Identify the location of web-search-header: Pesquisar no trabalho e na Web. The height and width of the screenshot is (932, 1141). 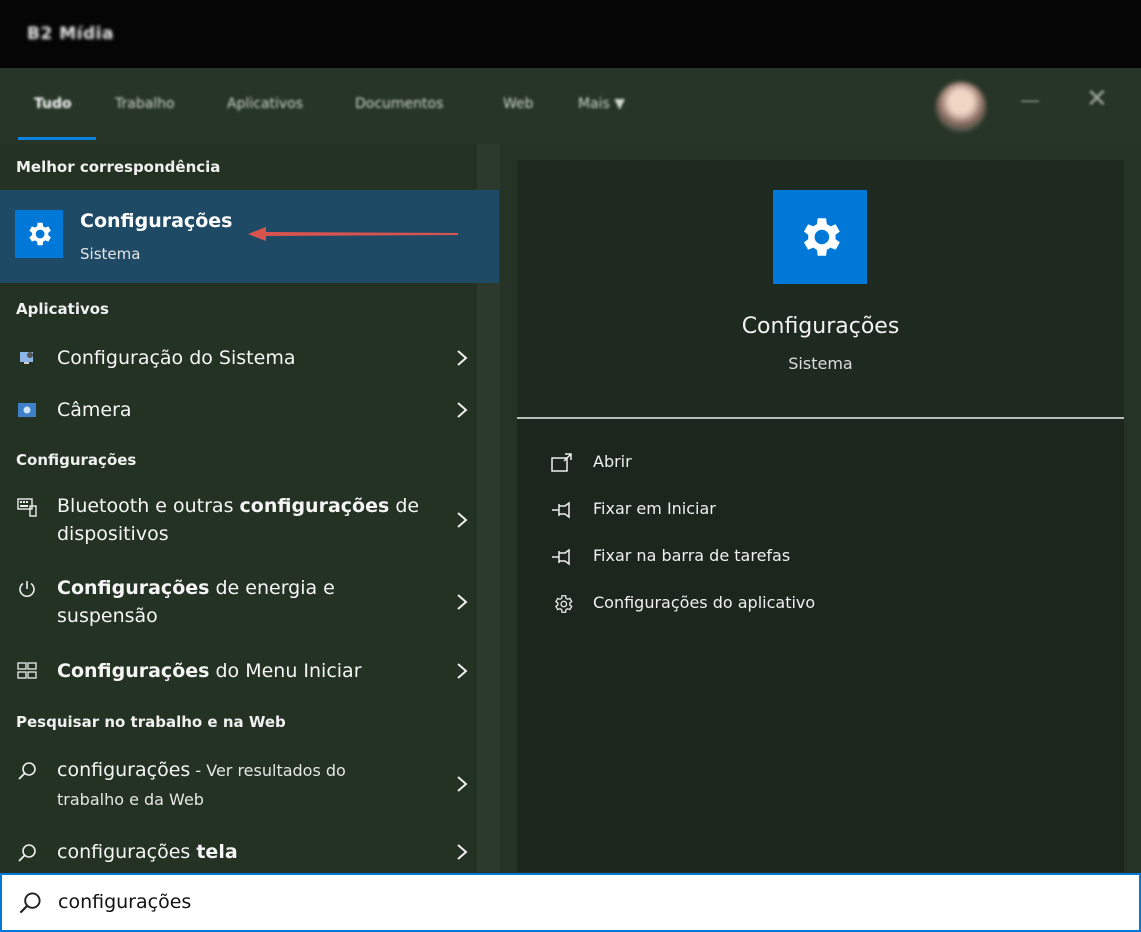
(151, 722).